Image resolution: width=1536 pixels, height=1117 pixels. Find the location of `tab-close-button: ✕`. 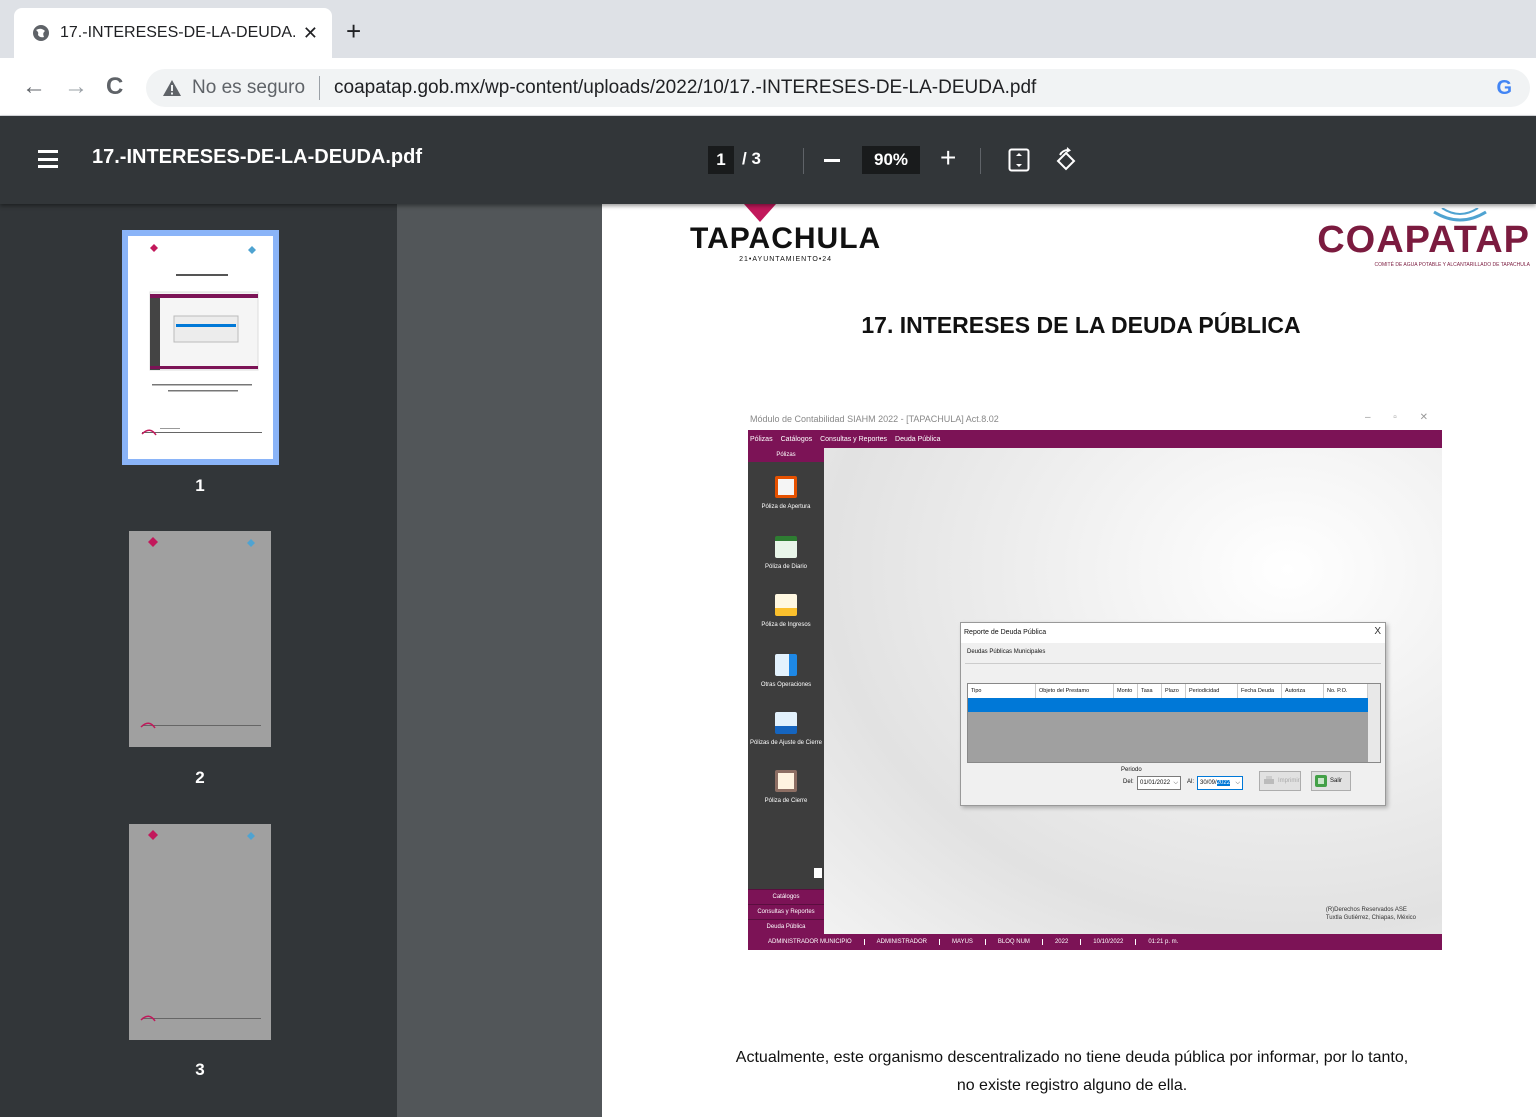

tab-close-button: ✕ is located at coordinates (310, 33).